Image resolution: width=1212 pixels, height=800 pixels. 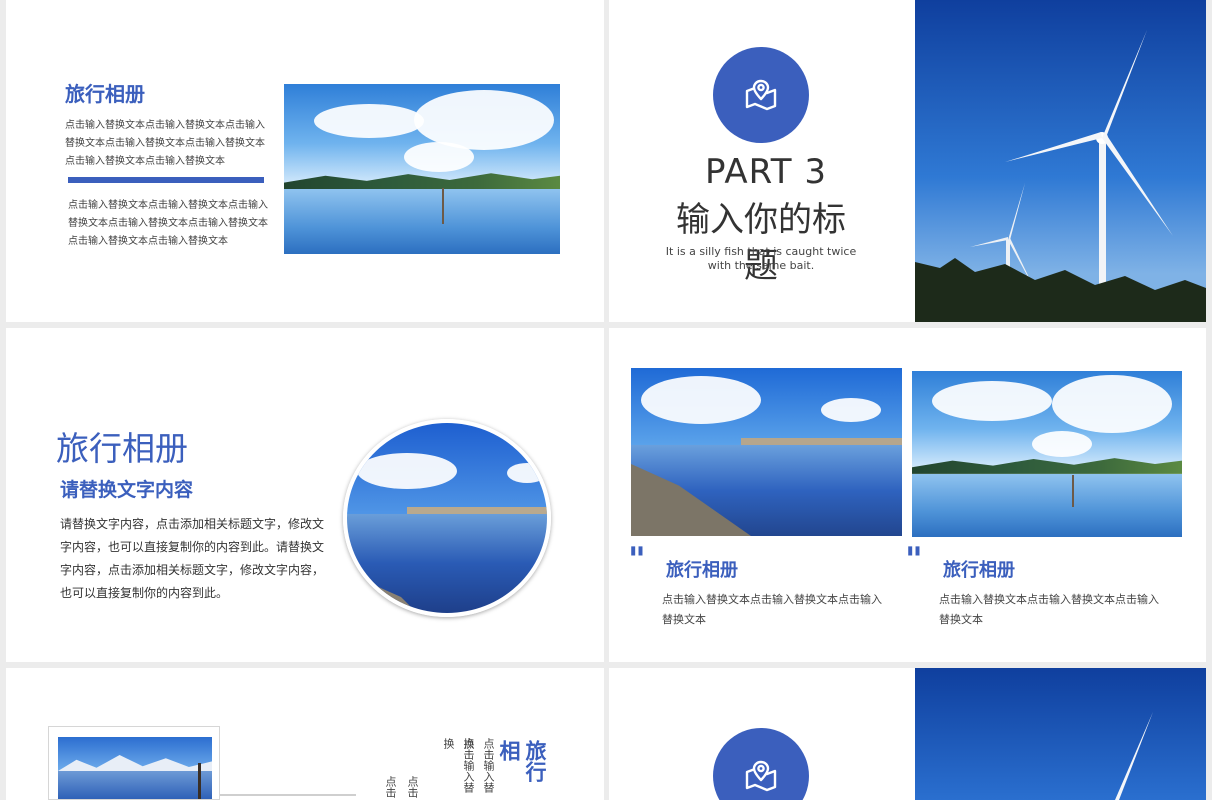 I want to click on album-heading: 旅行相册, so click(x=122, y=448).